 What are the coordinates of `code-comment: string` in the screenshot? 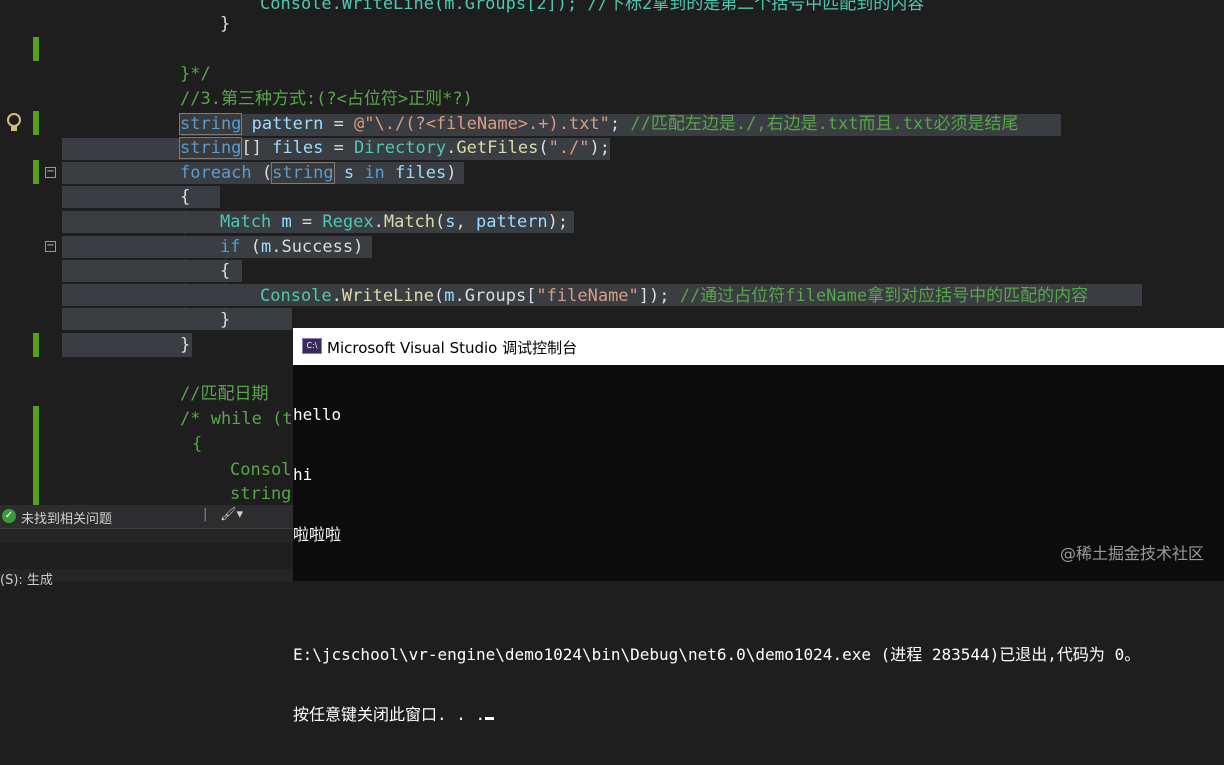 It's located at (261, 494).